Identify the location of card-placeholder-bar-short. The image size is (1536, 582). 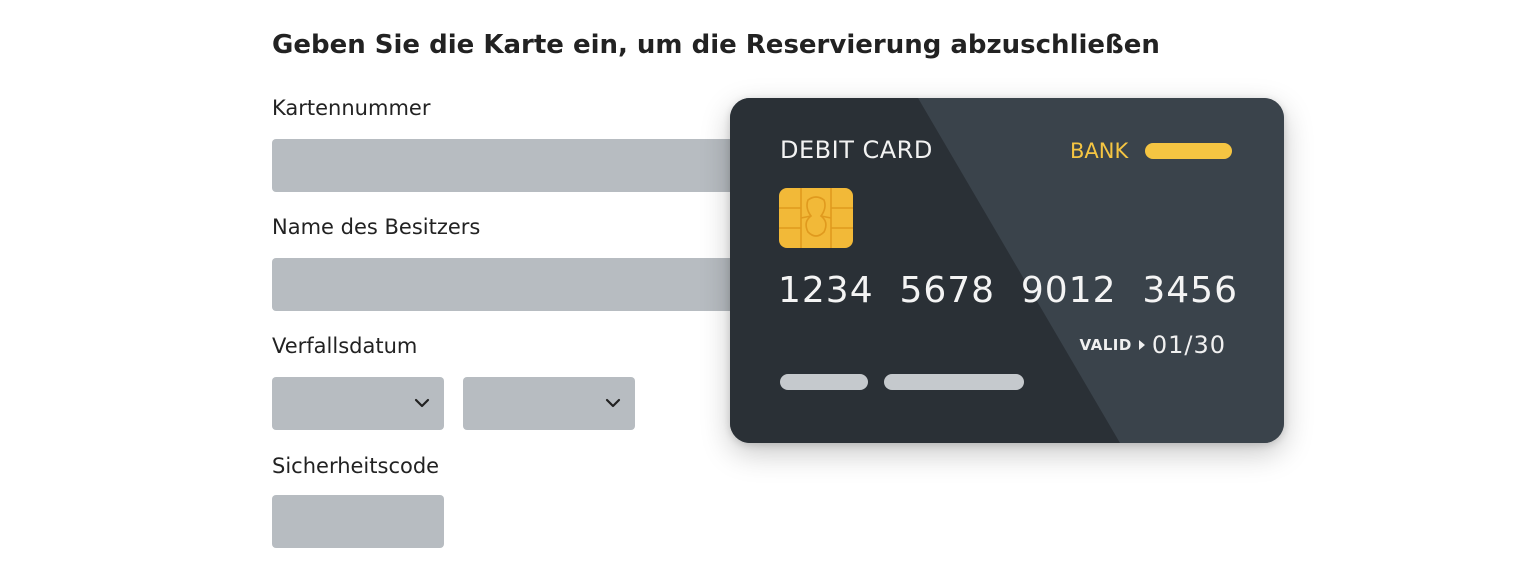
(824, 382).